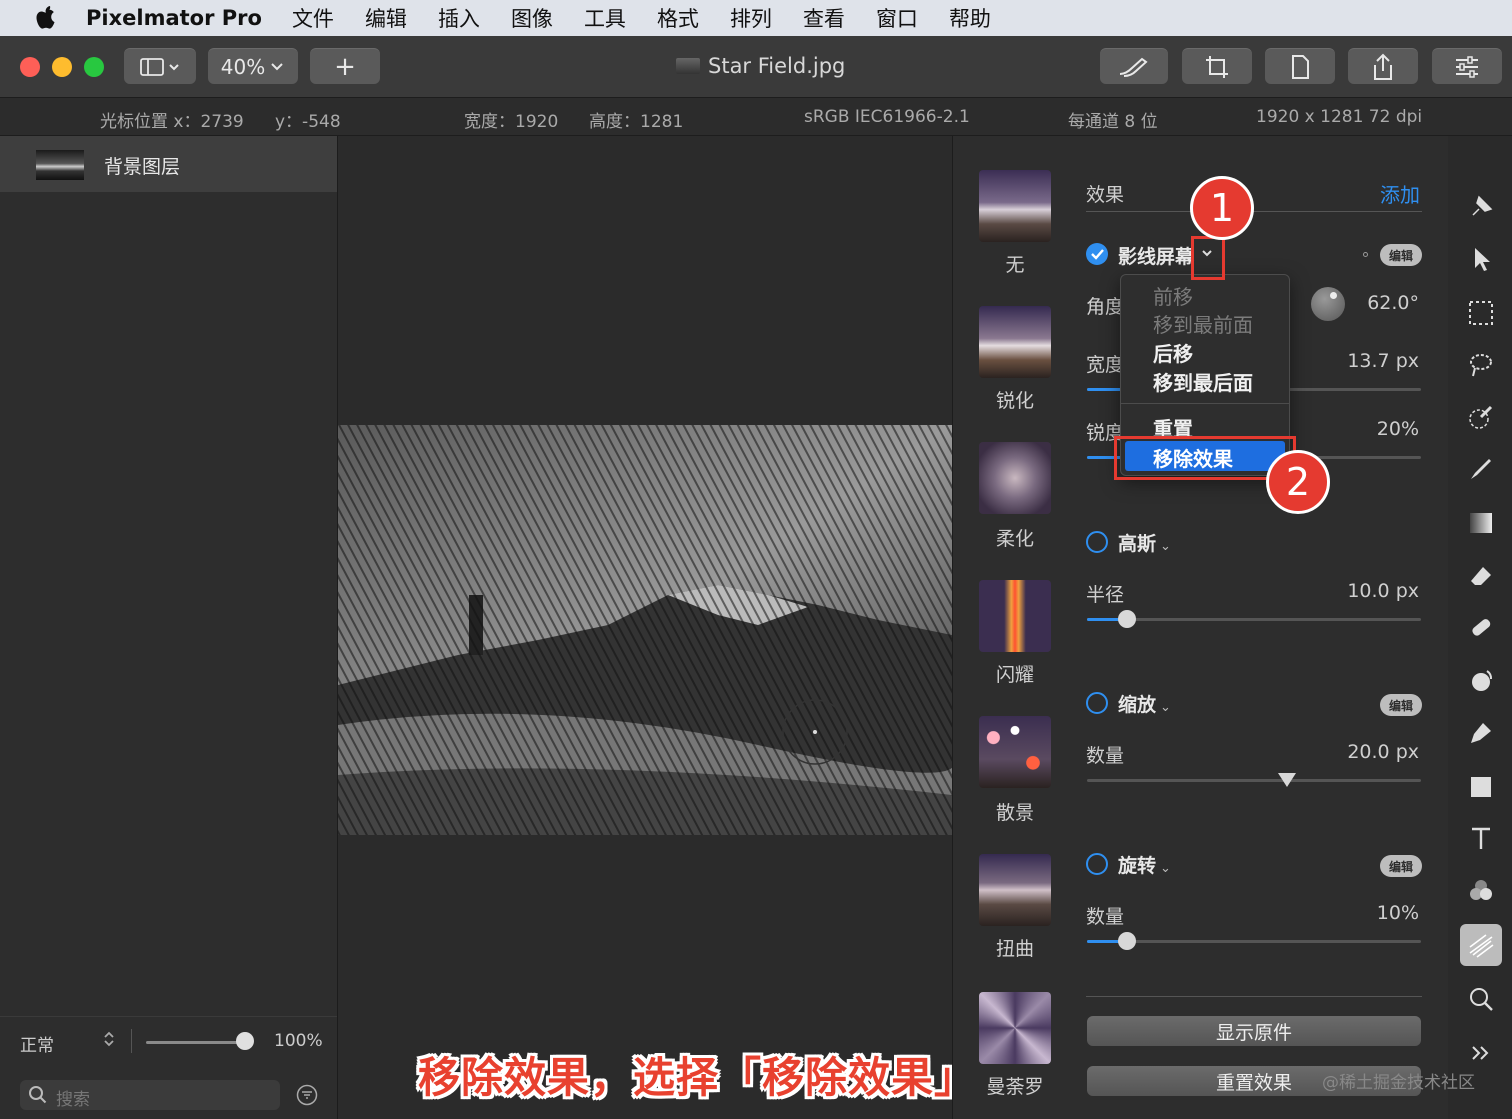 The image size is (1512, 1119). I want to click on selection-tool-icon, so click(1481, 313).